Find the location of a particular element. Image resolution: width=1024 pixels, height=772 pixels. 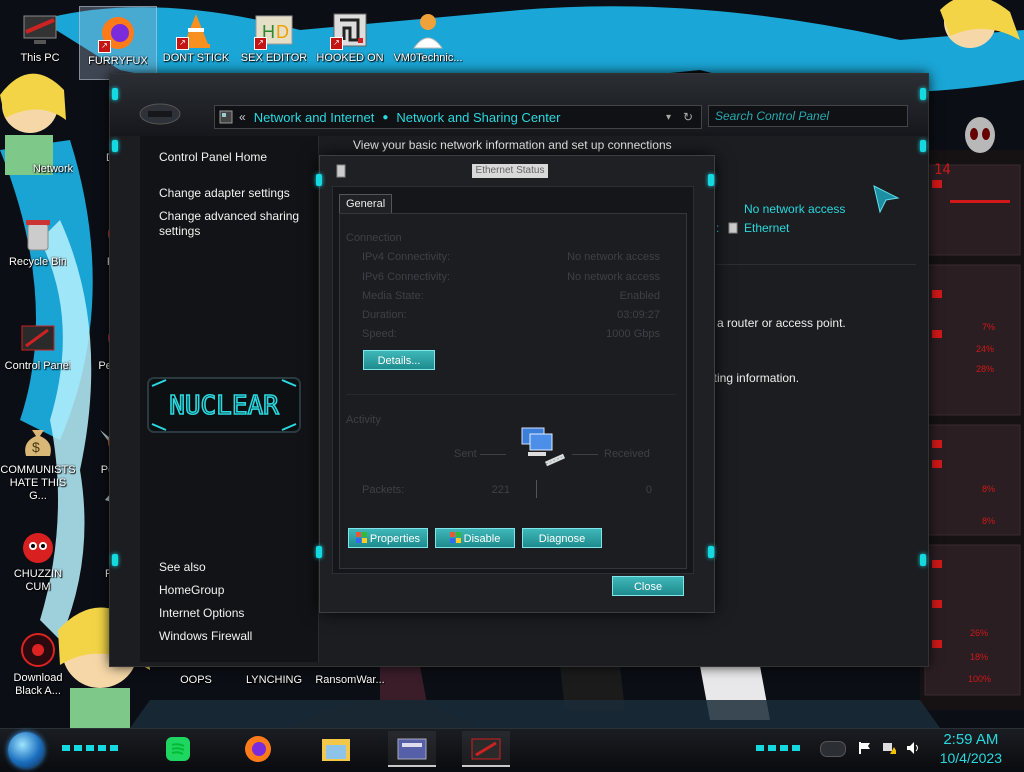

arrow-cursor-graphic-icon is located at coordinates (886, 199).